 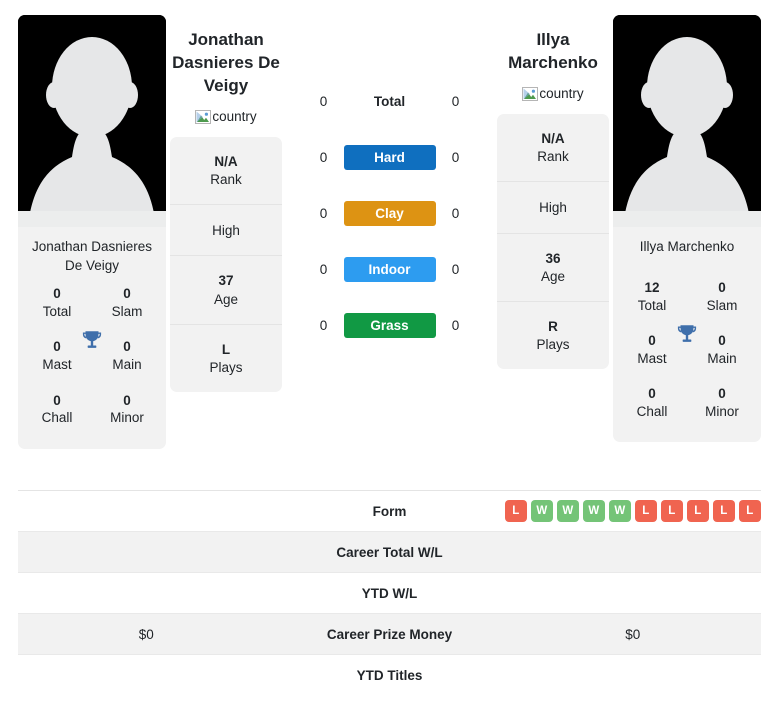 I want to click on info-age-label-left: Age, so click(x=226, y=299).